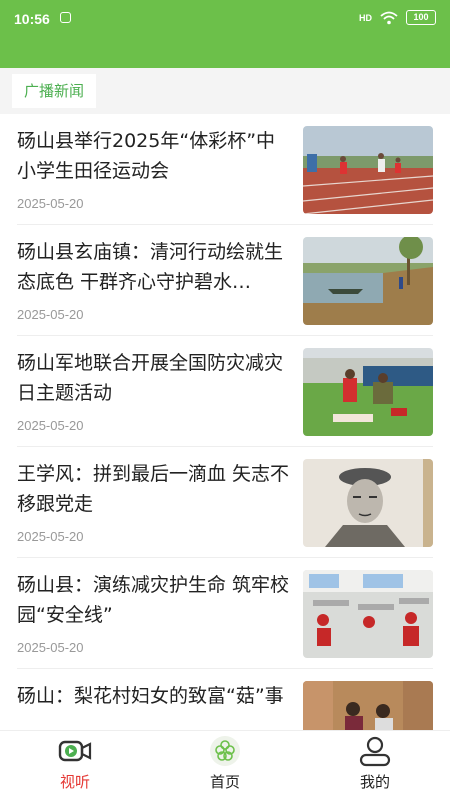 Image resolution: width=450 pixels, height=800 pixels. I want to click on video-camera-icon, so click(75, 751).